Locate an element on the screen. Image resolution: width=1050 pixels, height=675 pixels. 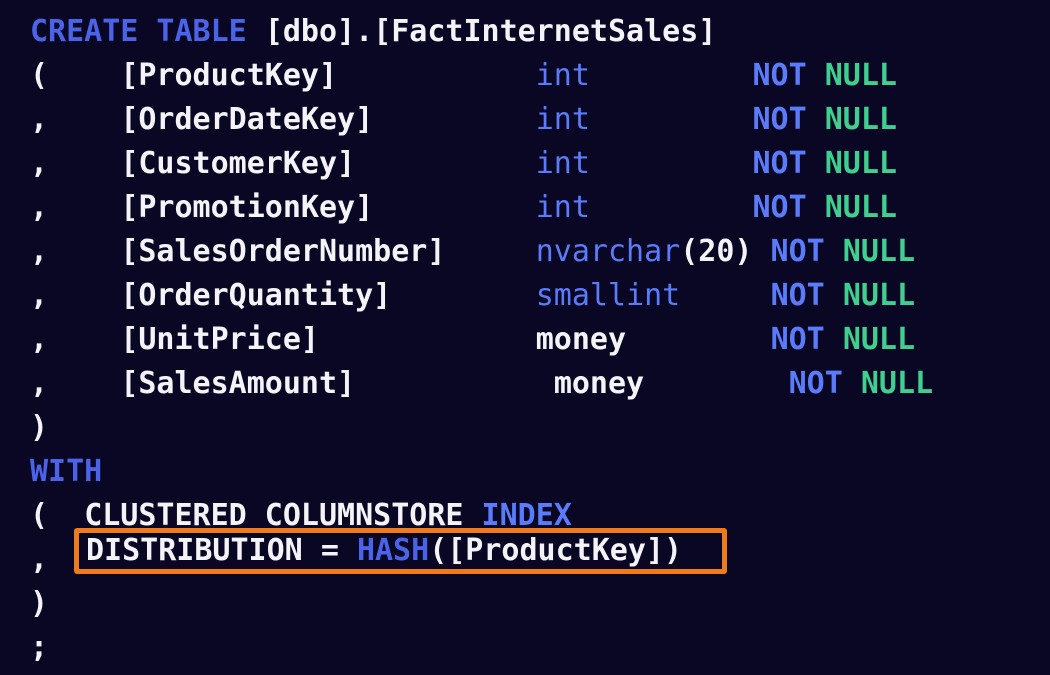
schema-name: [dbo] is located at coordinates (310, 31).